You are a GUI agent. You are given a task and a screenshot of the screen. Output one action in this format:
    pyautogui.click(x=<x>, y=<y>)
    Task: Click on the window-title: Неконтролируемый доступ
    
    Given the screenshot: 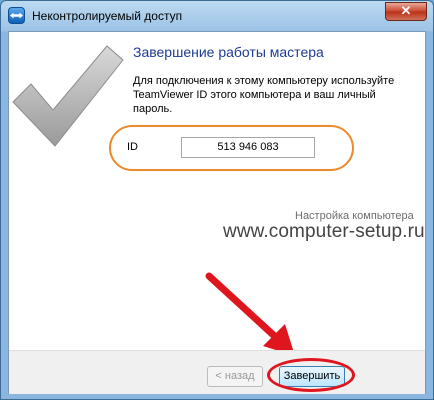 What is the action you would take?
    pyautogui.click(x=107, y=16)
    